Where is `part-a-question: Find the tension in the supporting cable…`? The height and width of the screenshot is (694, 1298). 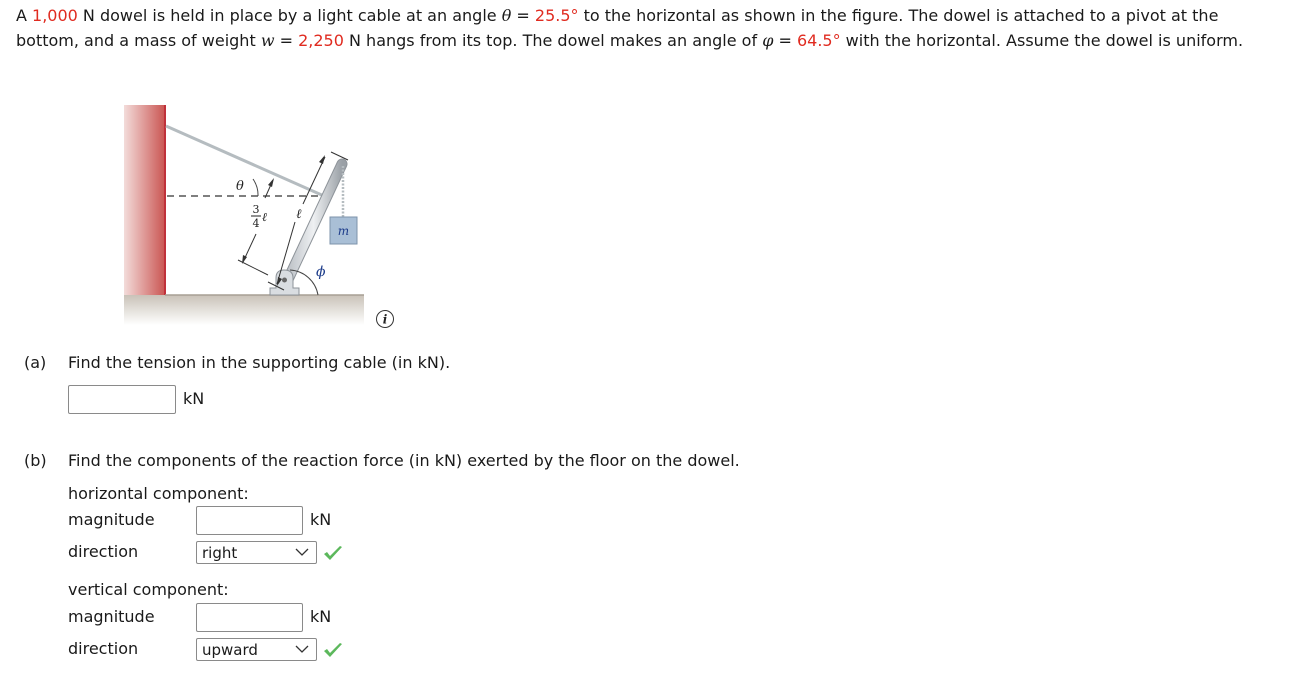
part-a-question: Find the tension in the supporting cable… is located at coordinates (259, 362).